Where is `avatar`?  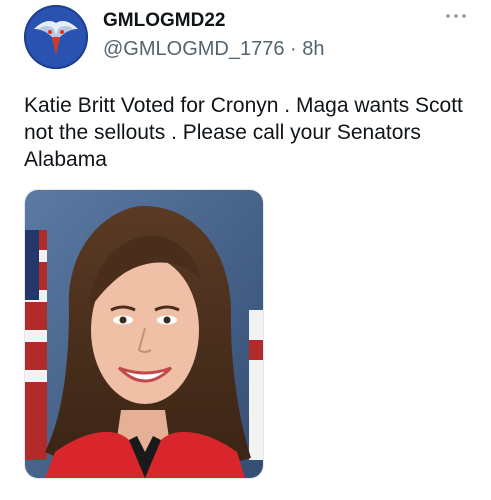
avatar is located at coordinates (56, 37).